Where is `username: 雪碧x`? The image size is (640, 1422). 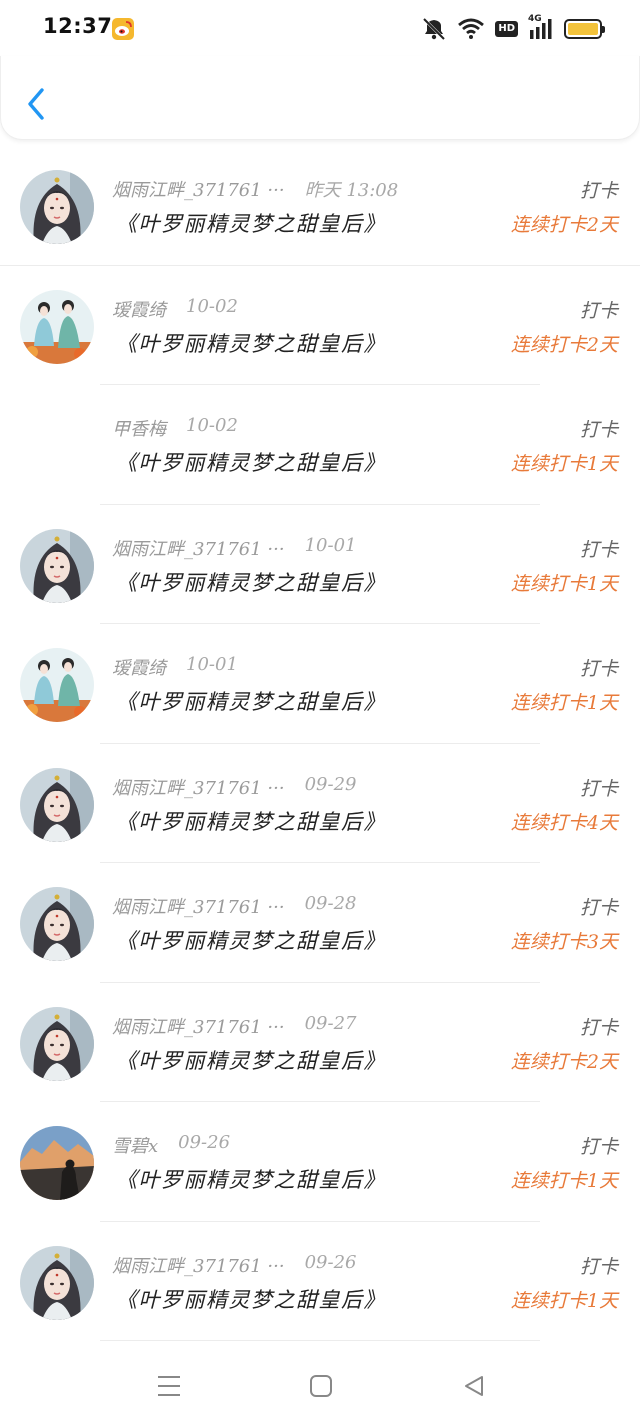 username: 雪碧x is located at coordinates (135, 1145).